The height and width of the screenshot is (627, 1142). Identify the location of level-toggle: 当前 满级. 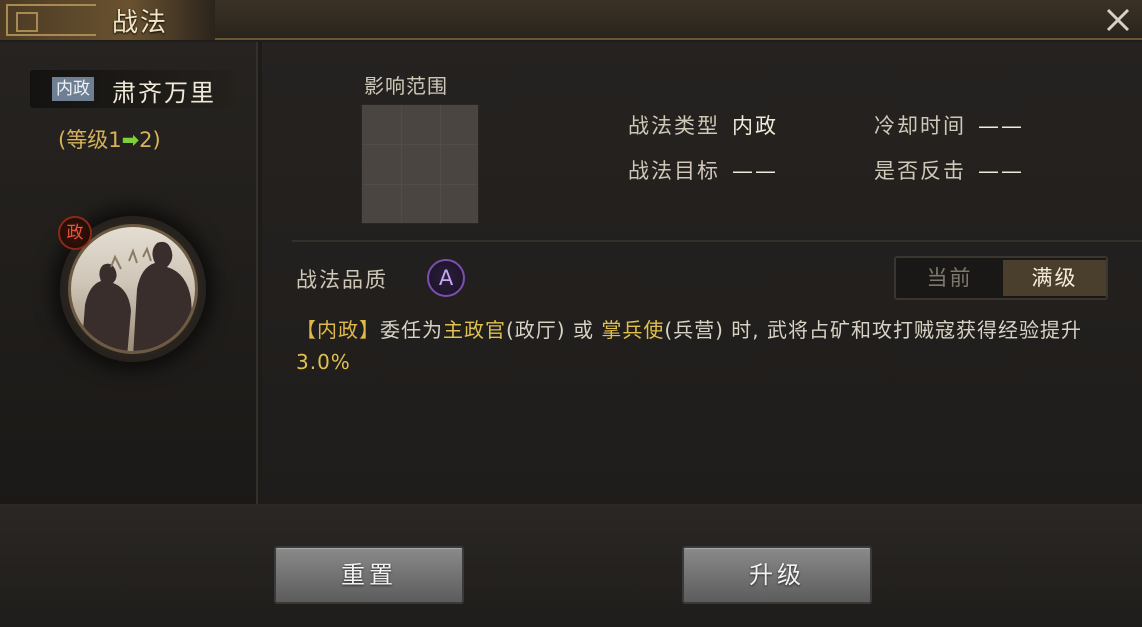
(1001, 278).